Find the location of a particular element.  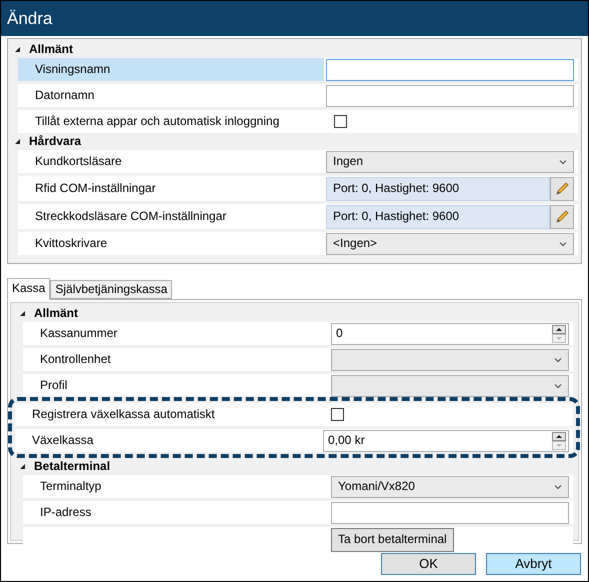

dropdown: Ingen is located at coordinates (450, 161).